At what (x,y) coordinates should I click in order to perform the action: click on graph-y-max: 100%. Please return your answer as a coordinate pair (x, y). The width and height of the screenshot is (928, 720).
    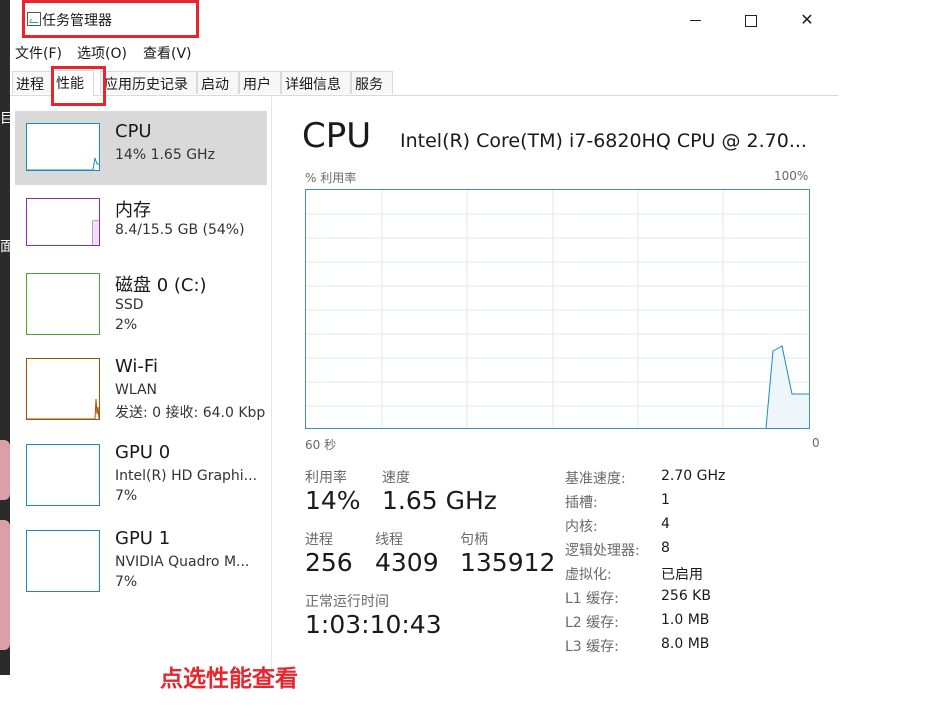
    Looking at the image, I should click on (791, 176).